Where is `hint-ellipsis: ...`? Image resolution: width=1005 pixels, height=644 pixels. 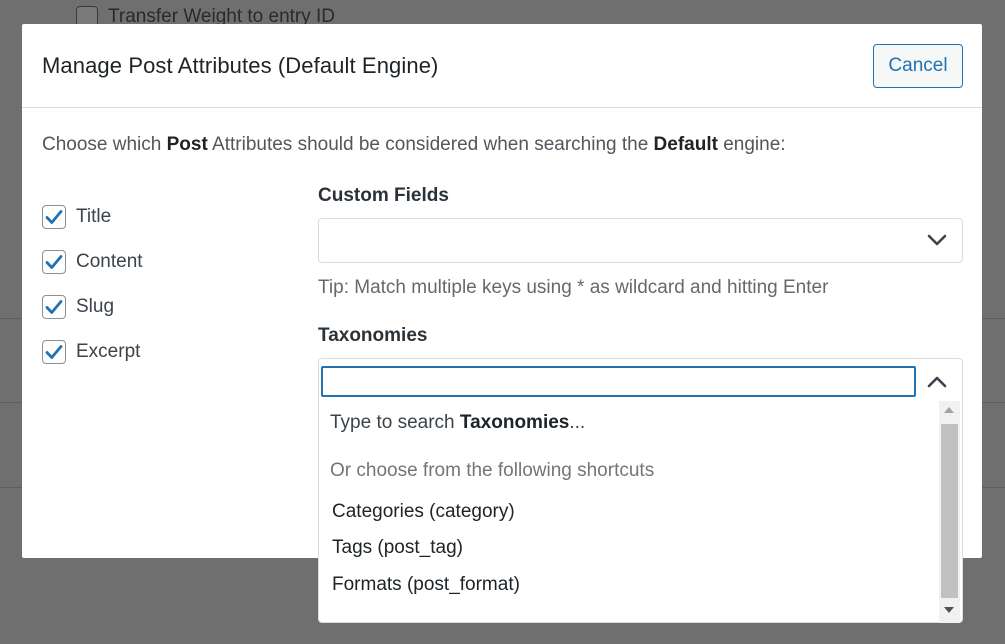 hint-ellipsis: ... is located at coordinates (577, 422).